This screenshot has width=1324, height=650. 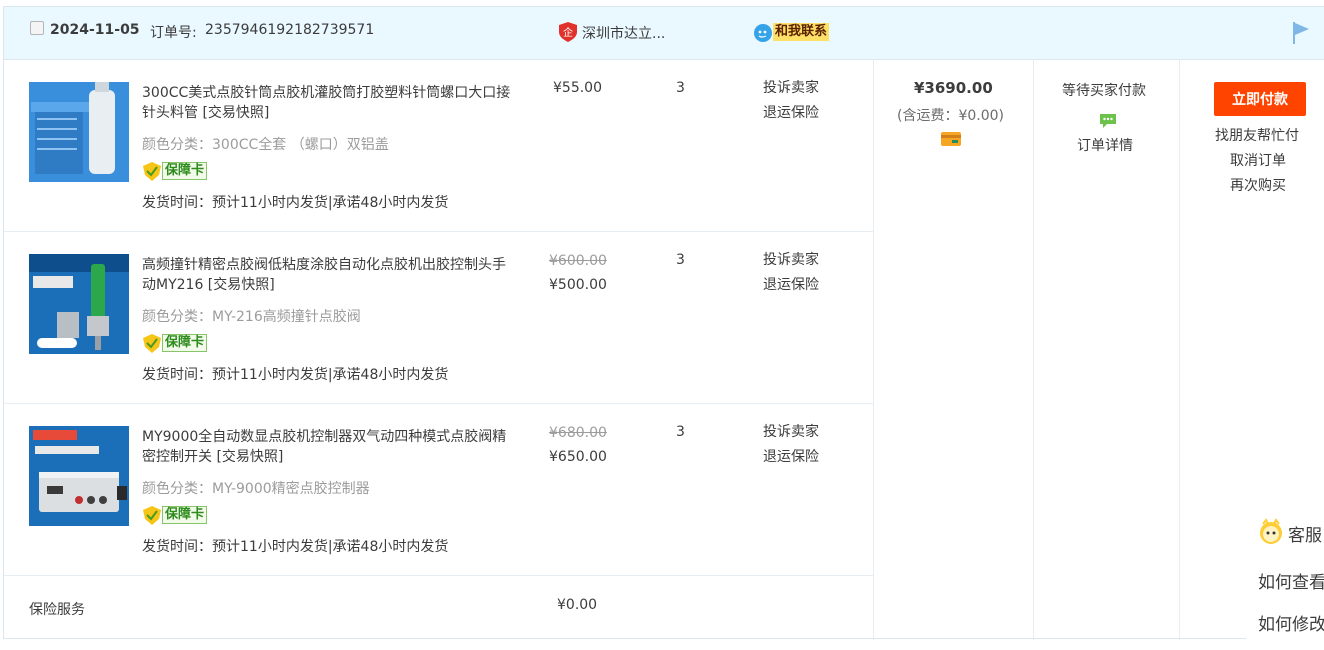 I want to click on product-title-link: 高频撞针精密点胶阀低粘度涂胶自动化点胶机出胶控制头手动MY216 [交易快照], so click(x=328, y=275).